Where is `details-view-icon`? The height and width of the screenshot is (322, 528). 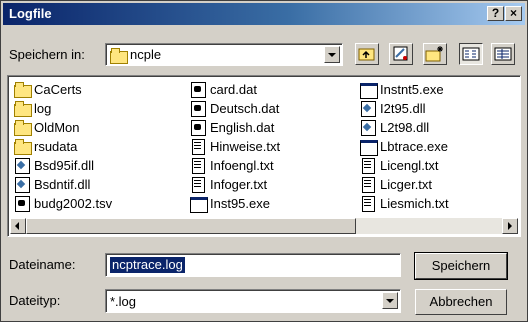 details-view-icon is located at coordinates (503, 54).